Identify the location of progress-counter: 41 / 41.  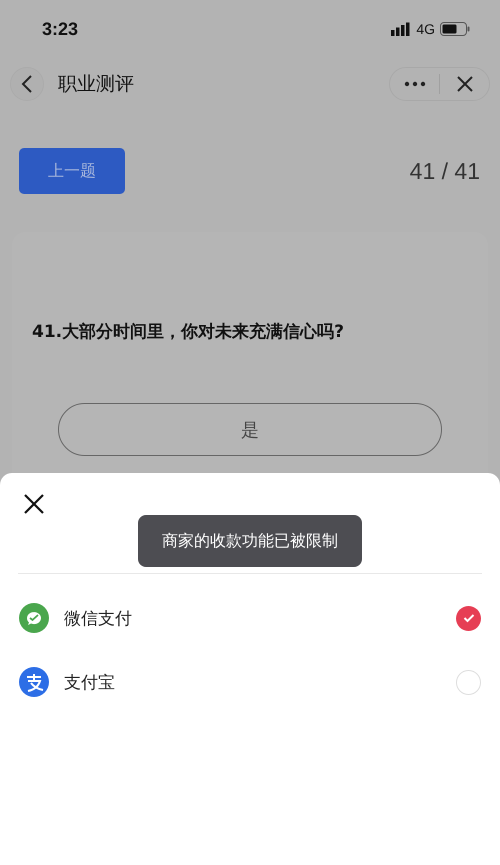
(445, 171).